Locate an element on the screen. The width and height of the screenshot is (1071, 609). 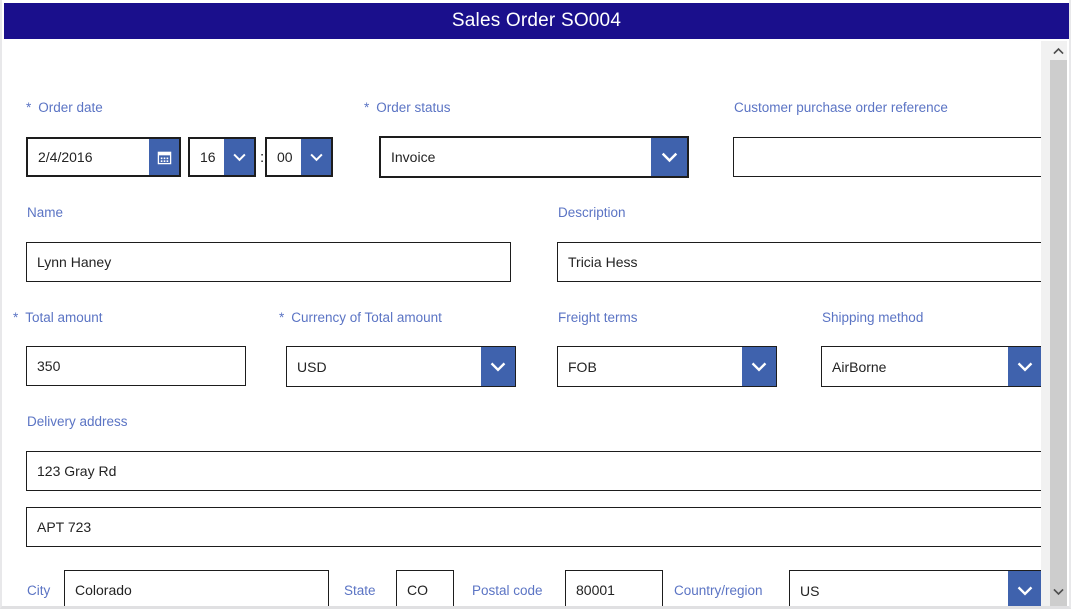
freight-terms-dropdown: FOB is located at coordinates (667, 366).